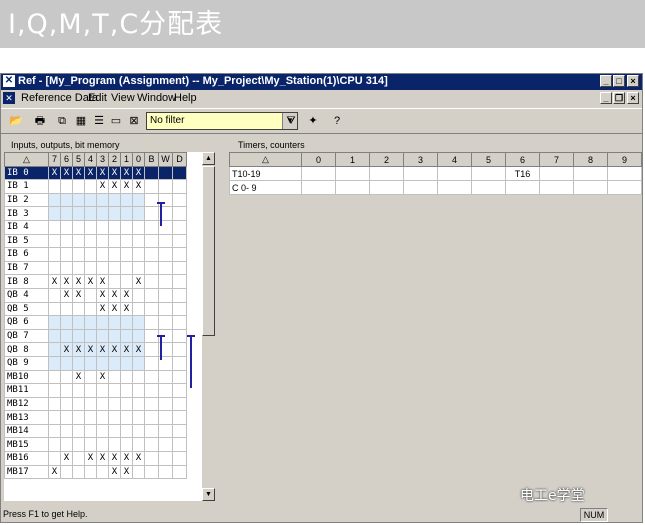 Image resolution: width=645 pixels, height=525 pixels. I want to click on scroll-up-icon: ▲, so click(208, 158).